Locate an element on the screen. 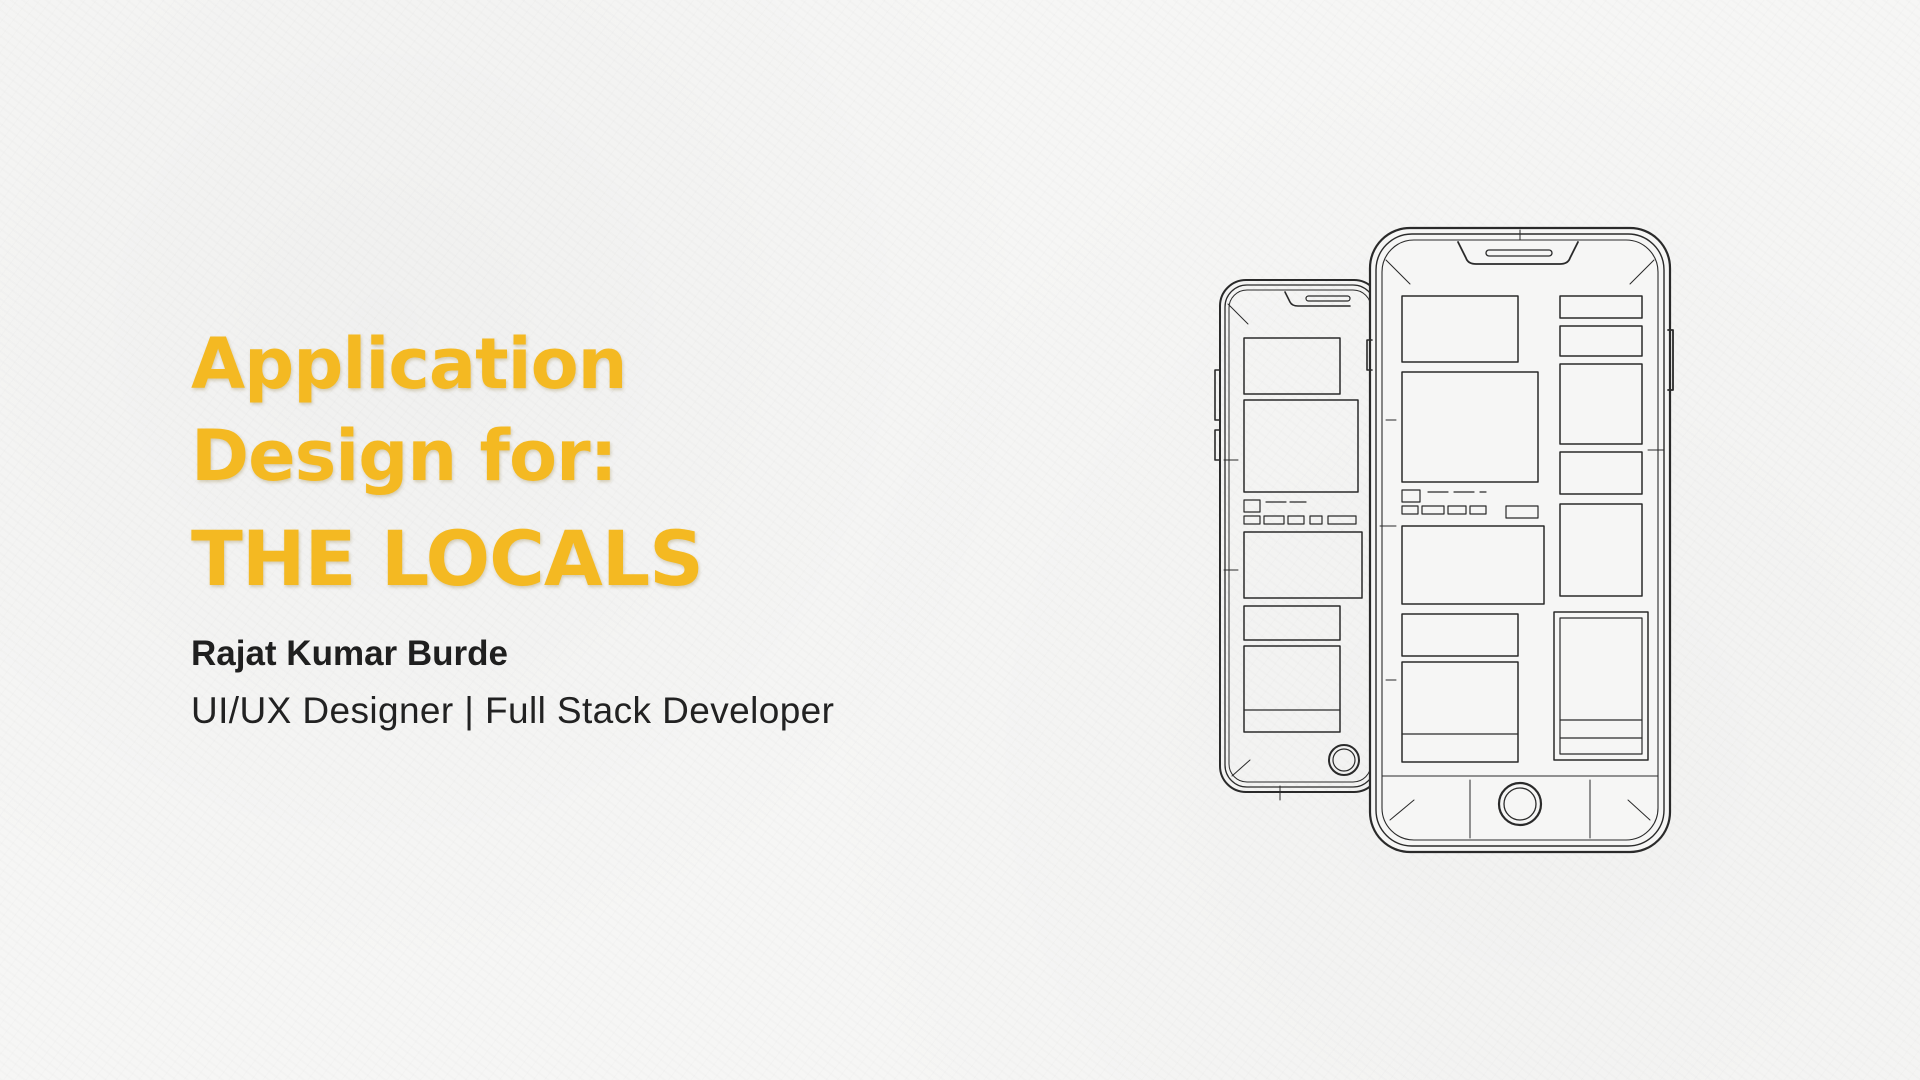 The height and width of the screenshot is (1080, 1920). phone-wireframe-sketch-icon is located at coordinates (1450, 540).